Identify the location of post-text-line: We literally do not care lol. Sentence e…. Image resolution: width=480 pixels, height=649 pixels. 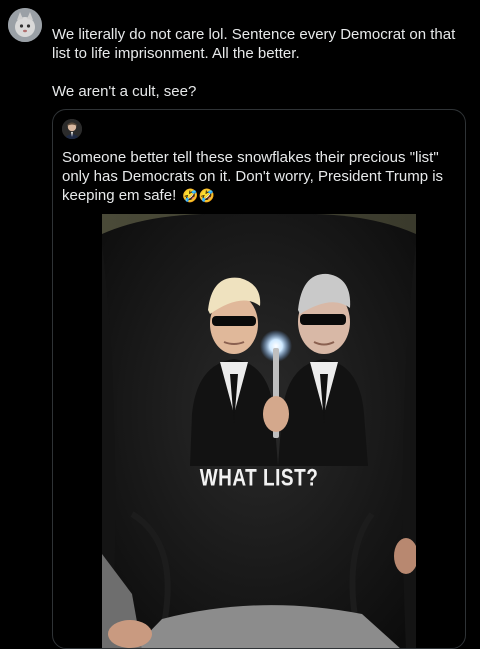
(254, 44).